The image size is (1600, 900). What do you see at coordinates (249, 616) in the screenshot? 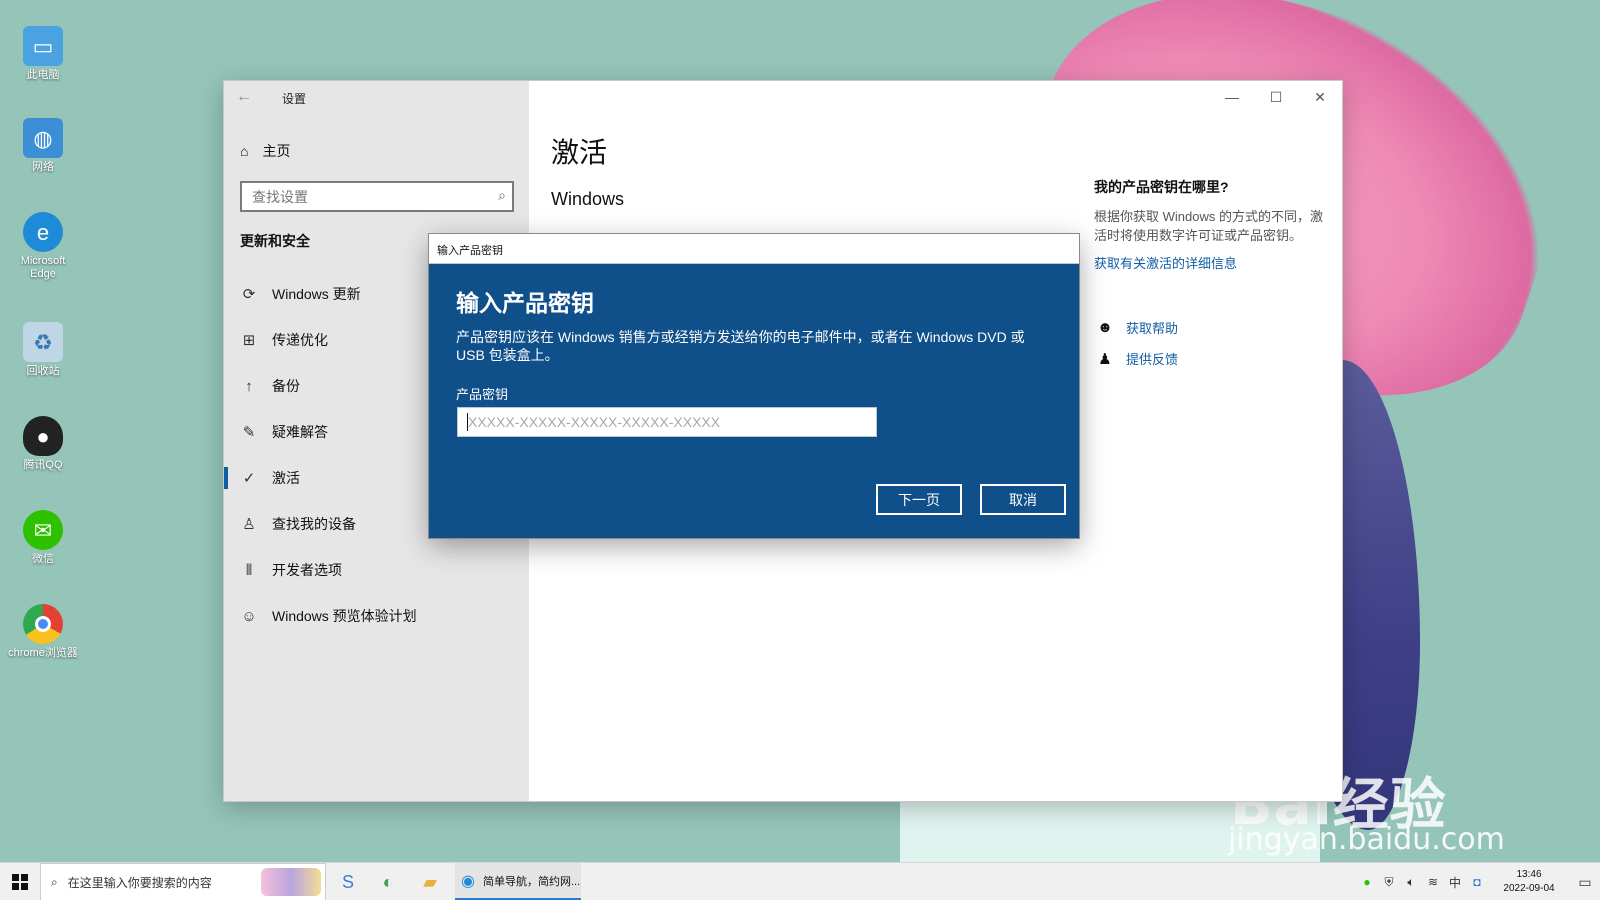
I see `insider-icon: ☺` at bounding box center [249, 616].